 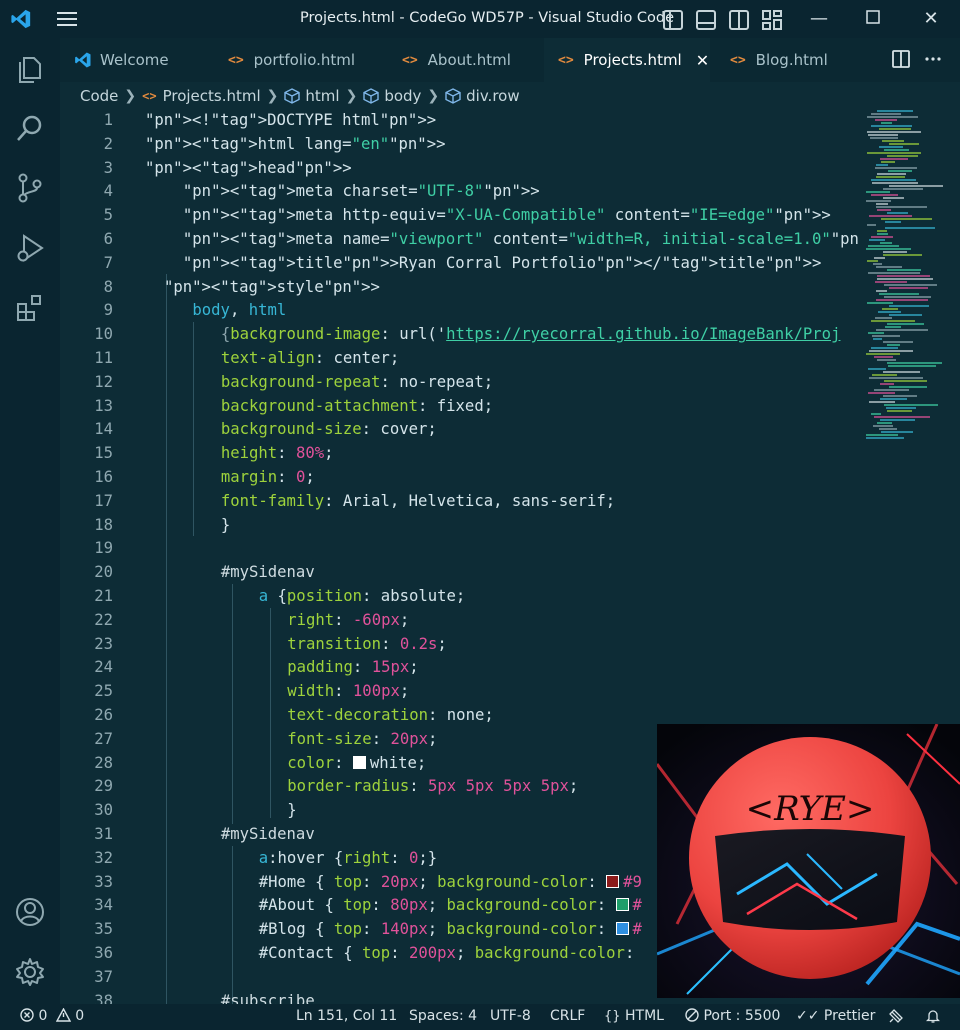 I want to click on code-text: transition: 0.2s;, so click(x=367, y=643).